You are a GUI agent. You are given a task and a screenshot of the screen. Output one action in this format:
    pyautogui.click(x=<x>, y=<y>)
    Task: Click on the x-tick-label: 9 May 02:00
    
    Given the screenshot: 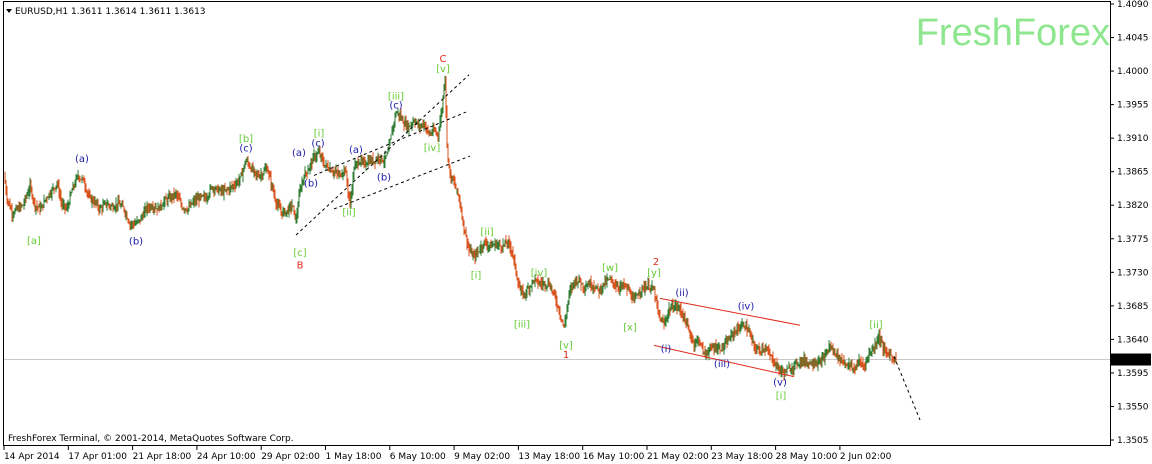 What is the action you would take?
    pyautogui.click(x=482, y=457)
    